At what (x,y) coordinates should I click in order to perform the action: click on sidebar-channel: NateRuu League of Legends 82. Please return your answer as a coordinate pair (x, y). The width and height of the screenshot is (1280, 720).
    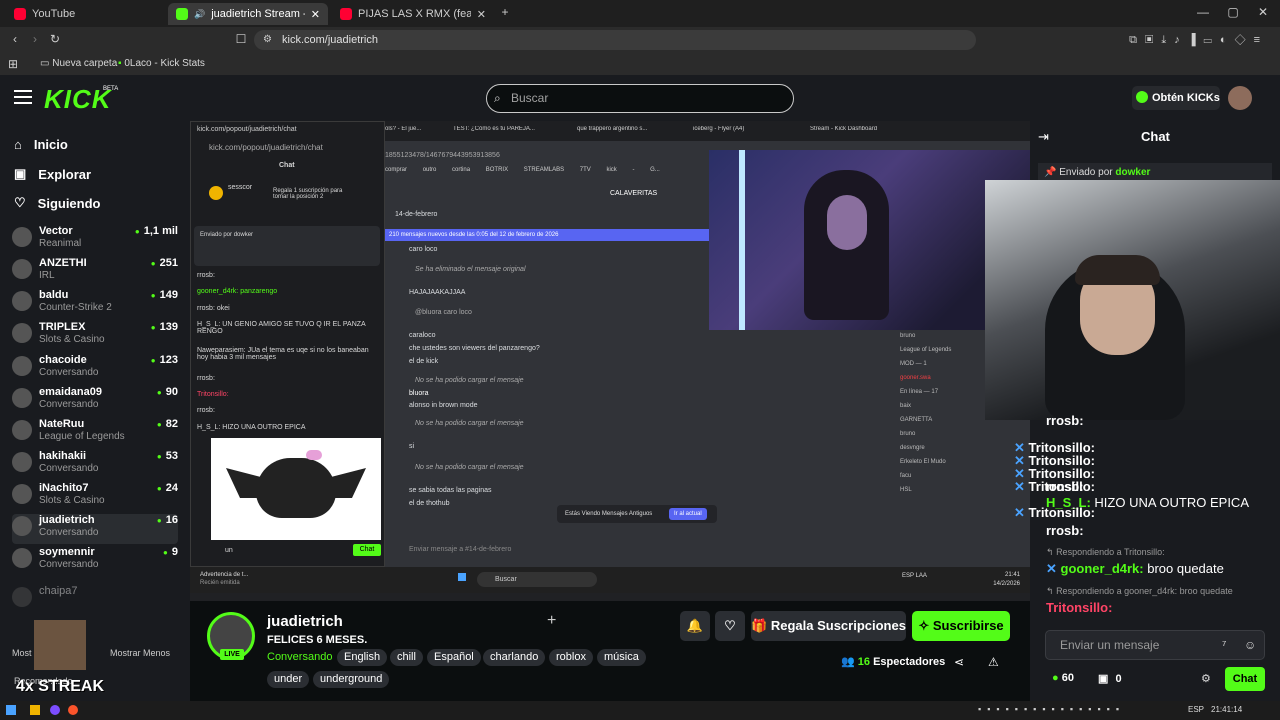
    Looking at the image, I should click on (95, 433).